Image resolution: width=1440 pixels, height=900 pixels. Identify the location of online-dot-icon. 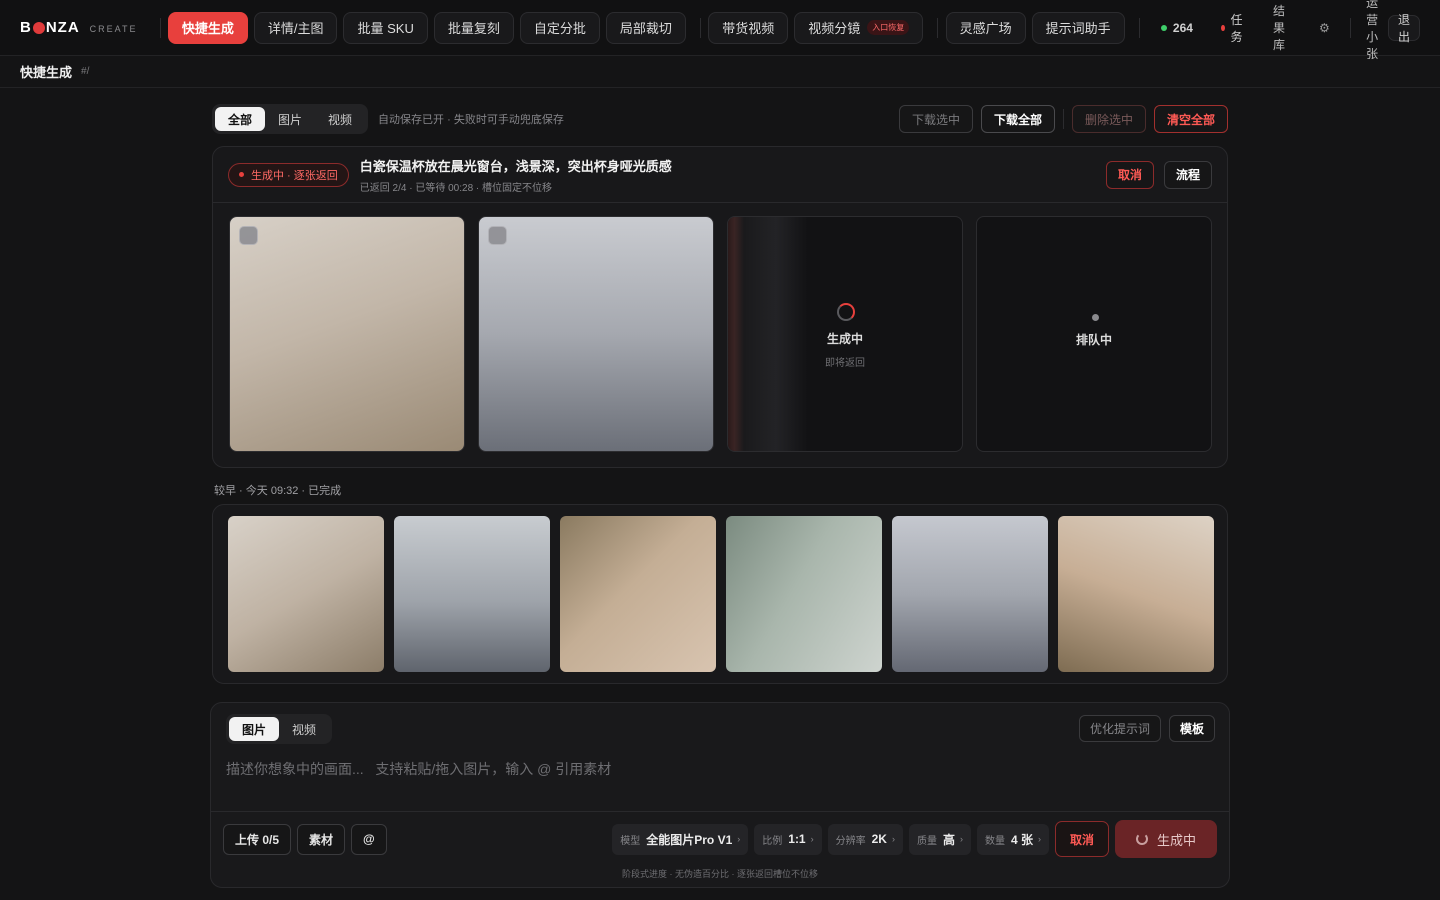
(1163, 27).